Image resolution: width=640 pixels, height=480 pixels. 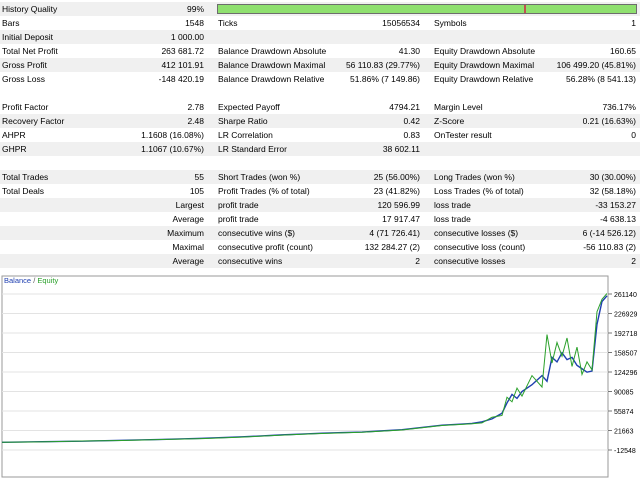 I want to click on y-tick-label: 55874, so click(x=624, y=412).